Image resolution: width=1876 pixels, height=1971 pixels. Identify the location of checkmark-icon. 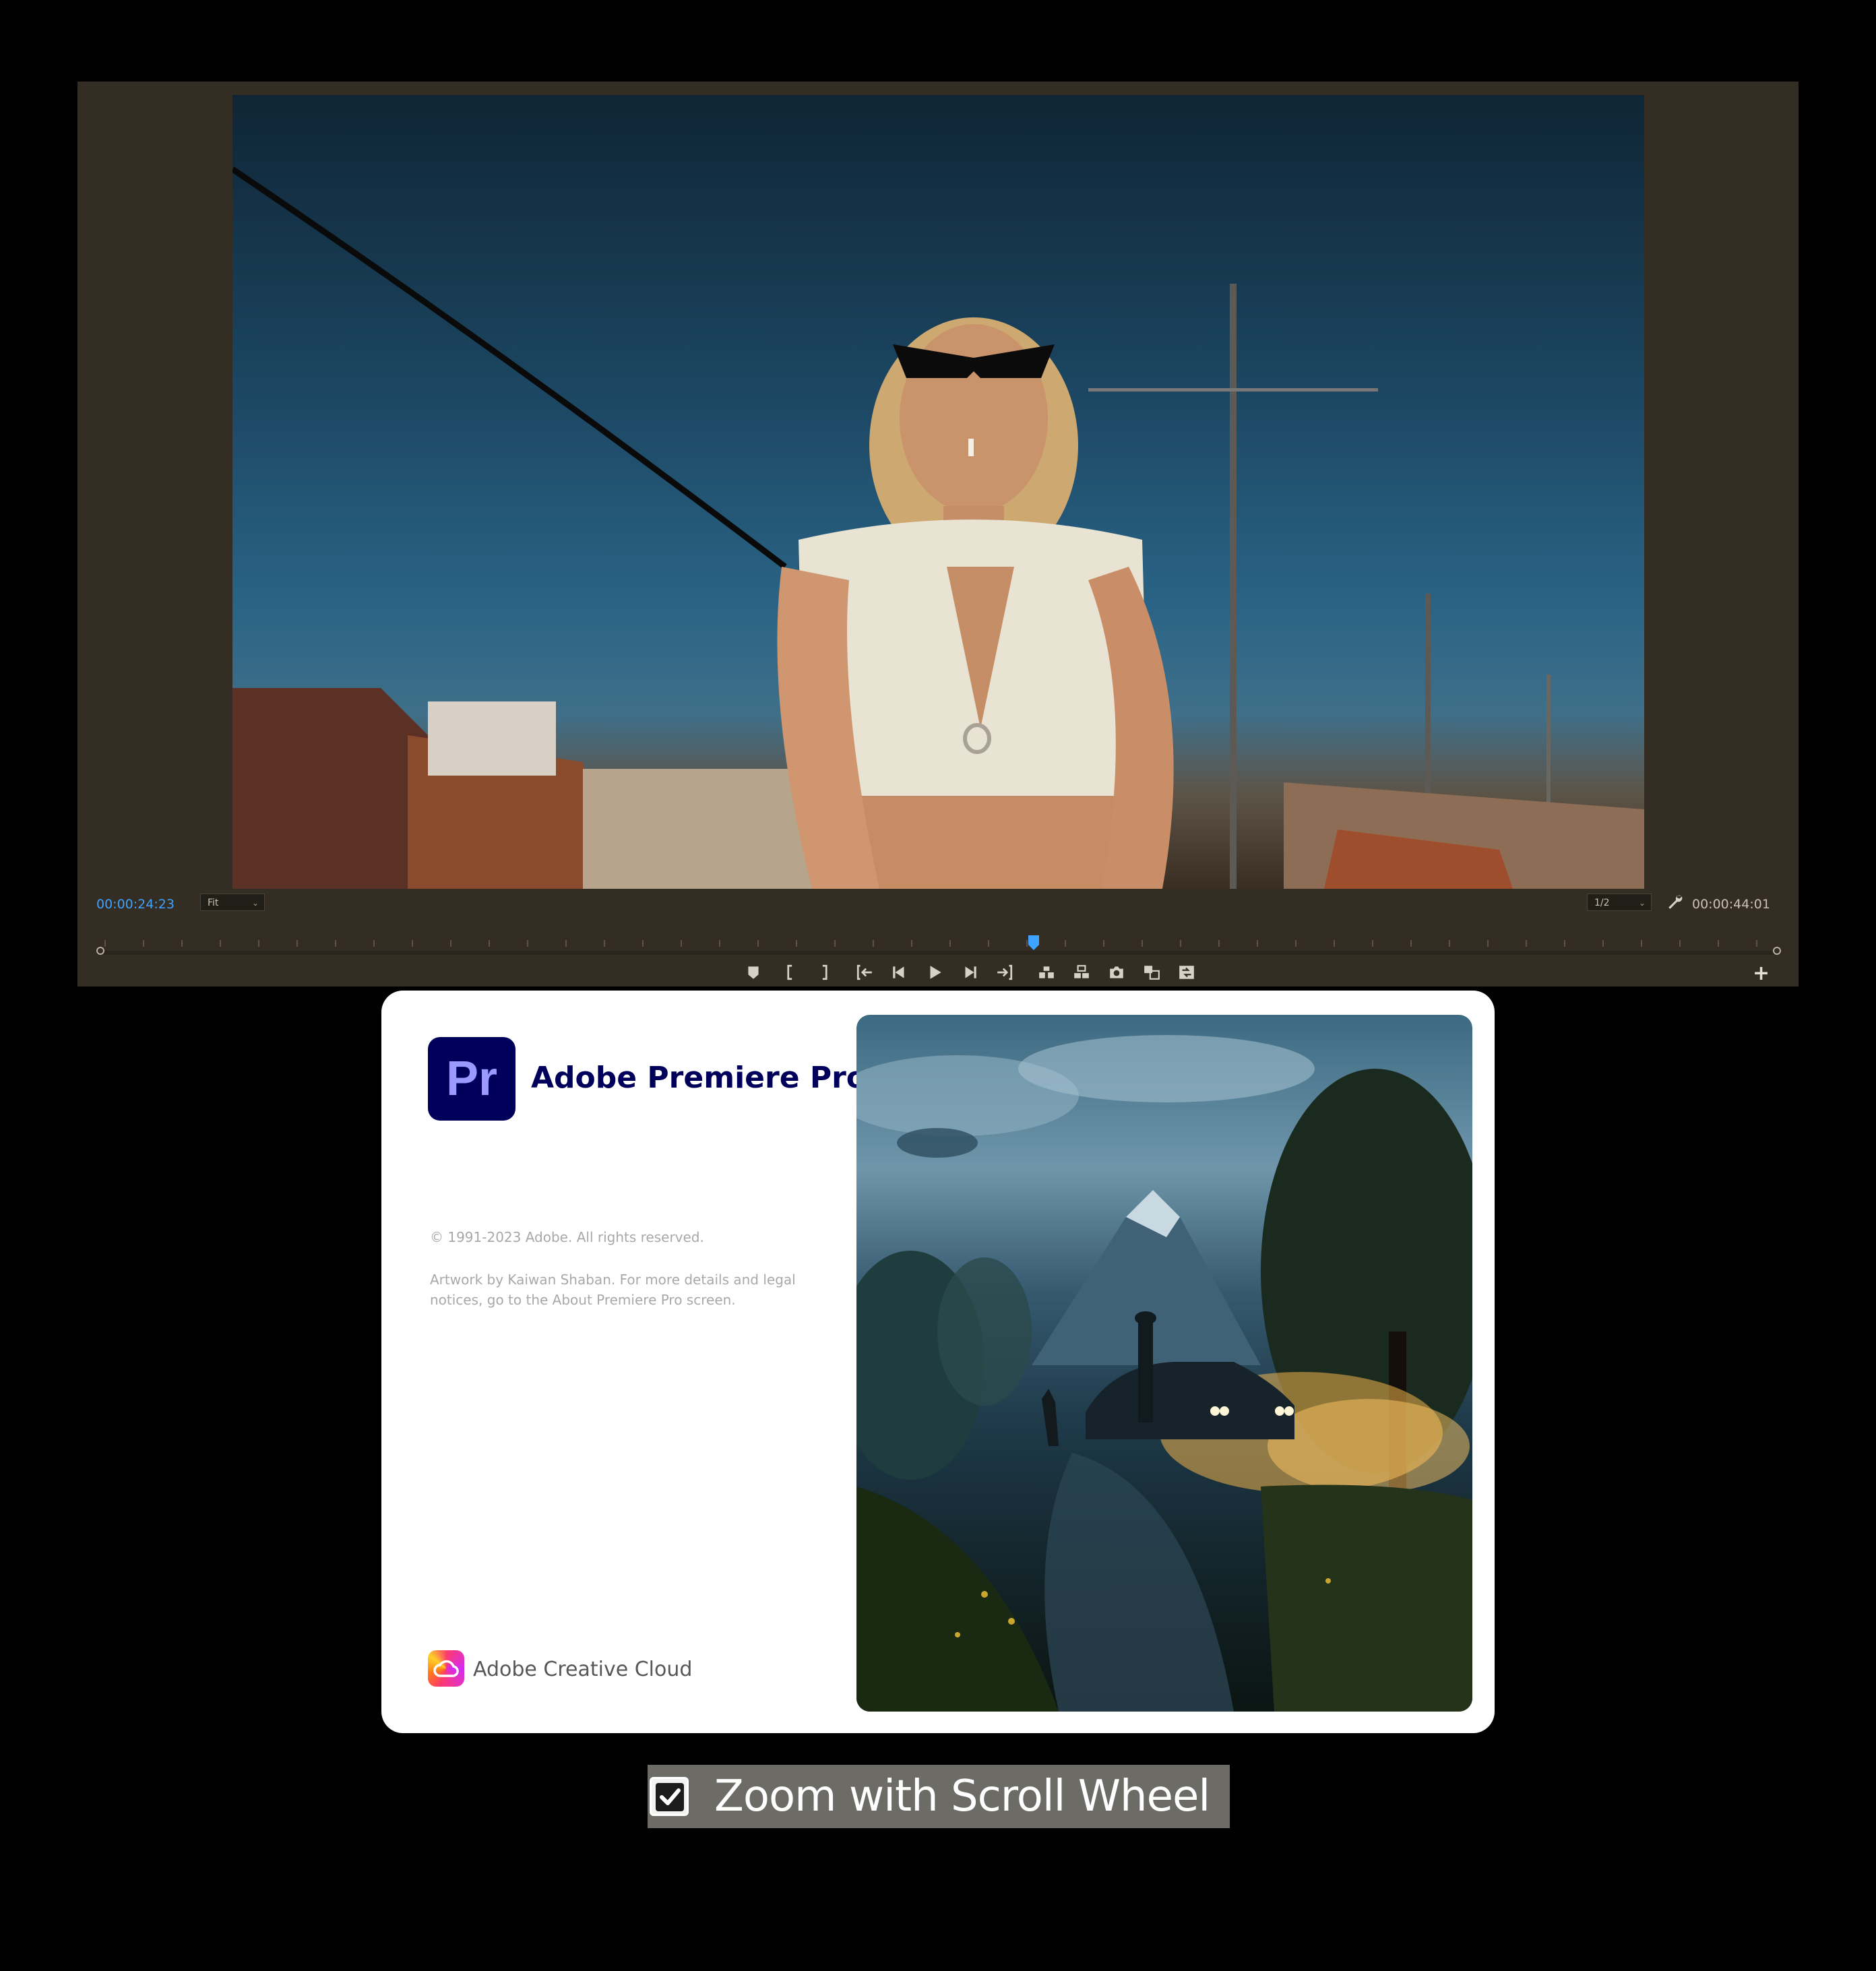
(670, 1797).